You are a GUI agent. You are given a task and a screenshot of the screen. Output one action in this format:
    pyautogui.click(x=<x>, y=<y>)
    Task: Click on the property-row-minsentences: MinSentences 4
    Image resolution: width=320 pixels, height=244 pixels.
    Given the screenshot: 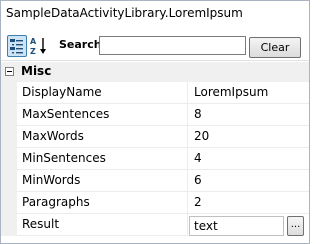 What is the action you would take?
    pyautogui.click(x=155, y=159)
    